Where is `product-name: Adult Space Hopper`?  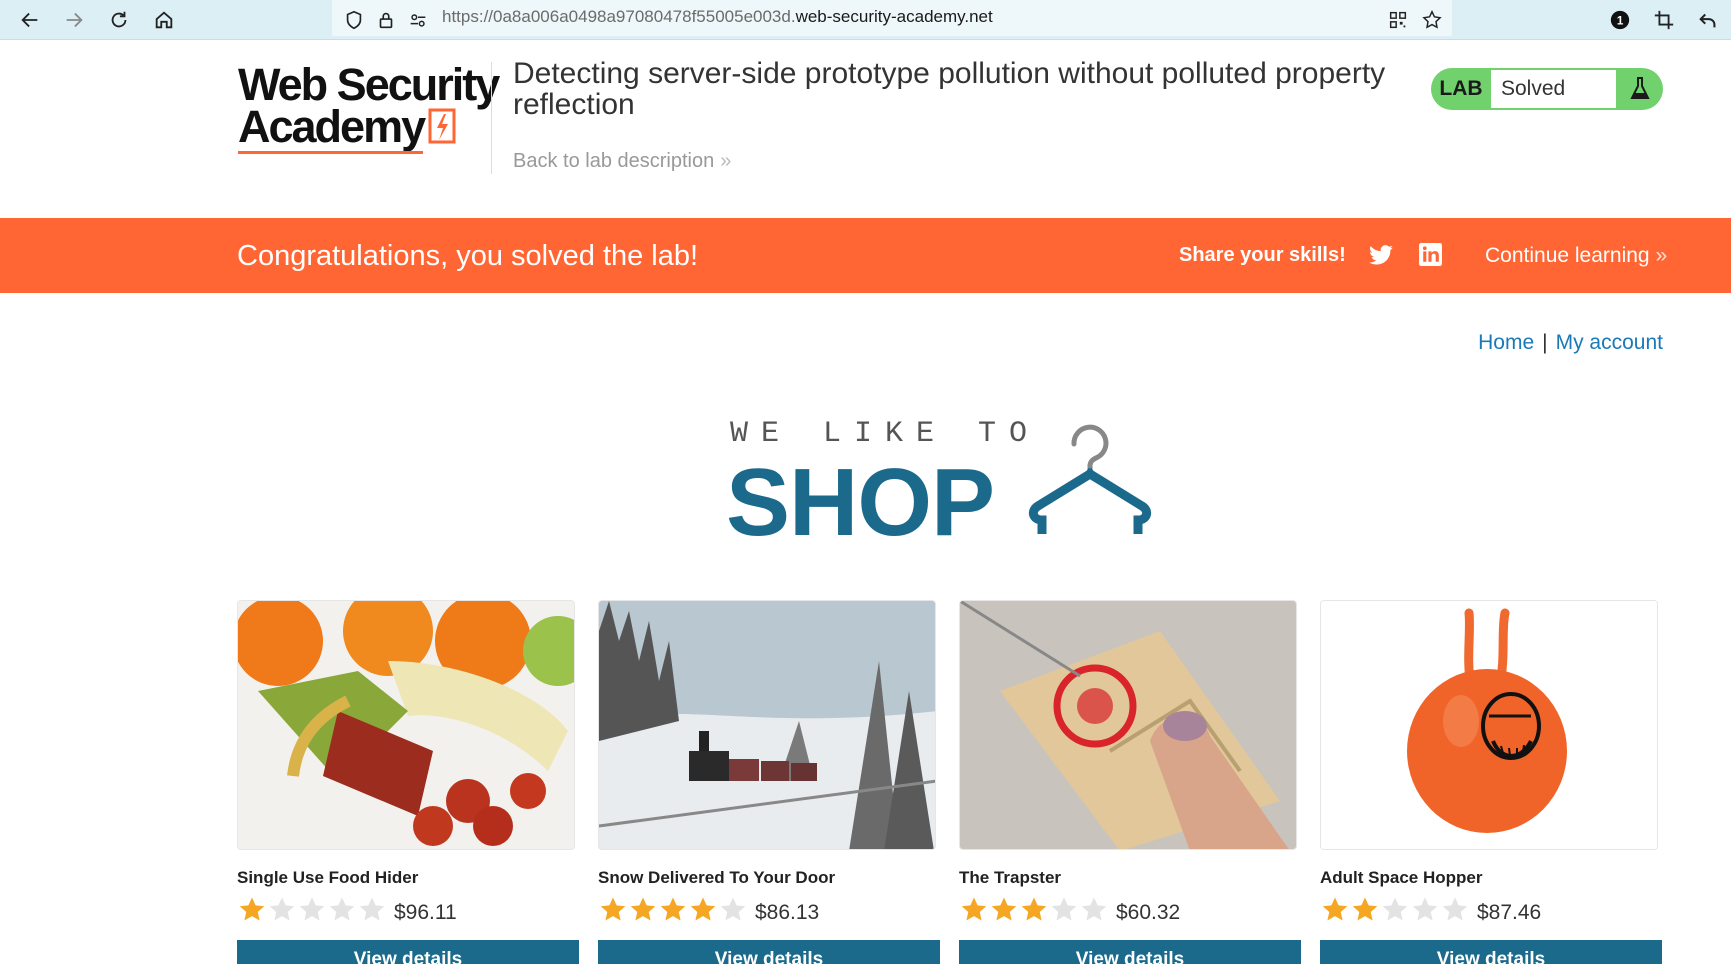 product-name: Adult Space Hopper is located at coordinates (1401, 877).